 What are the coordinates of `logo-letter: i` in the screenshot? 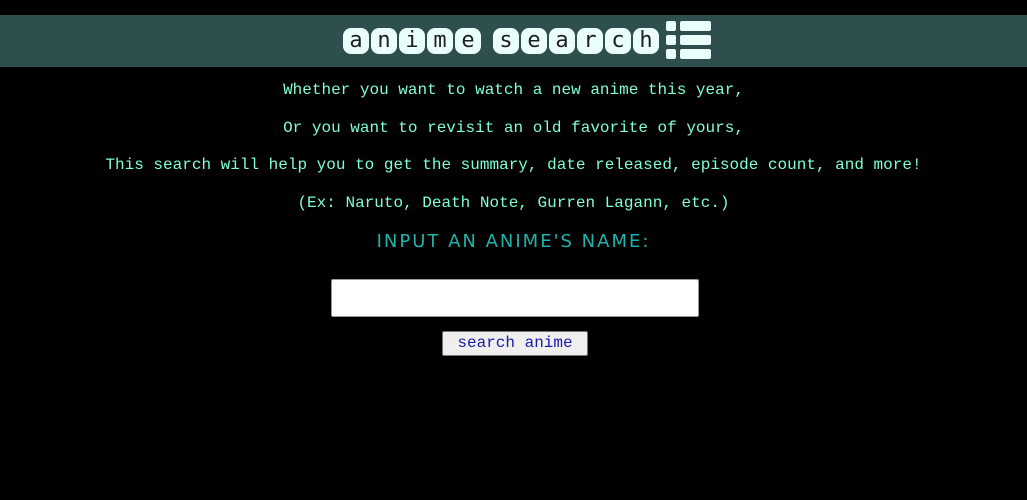 It's located at (412, 41).